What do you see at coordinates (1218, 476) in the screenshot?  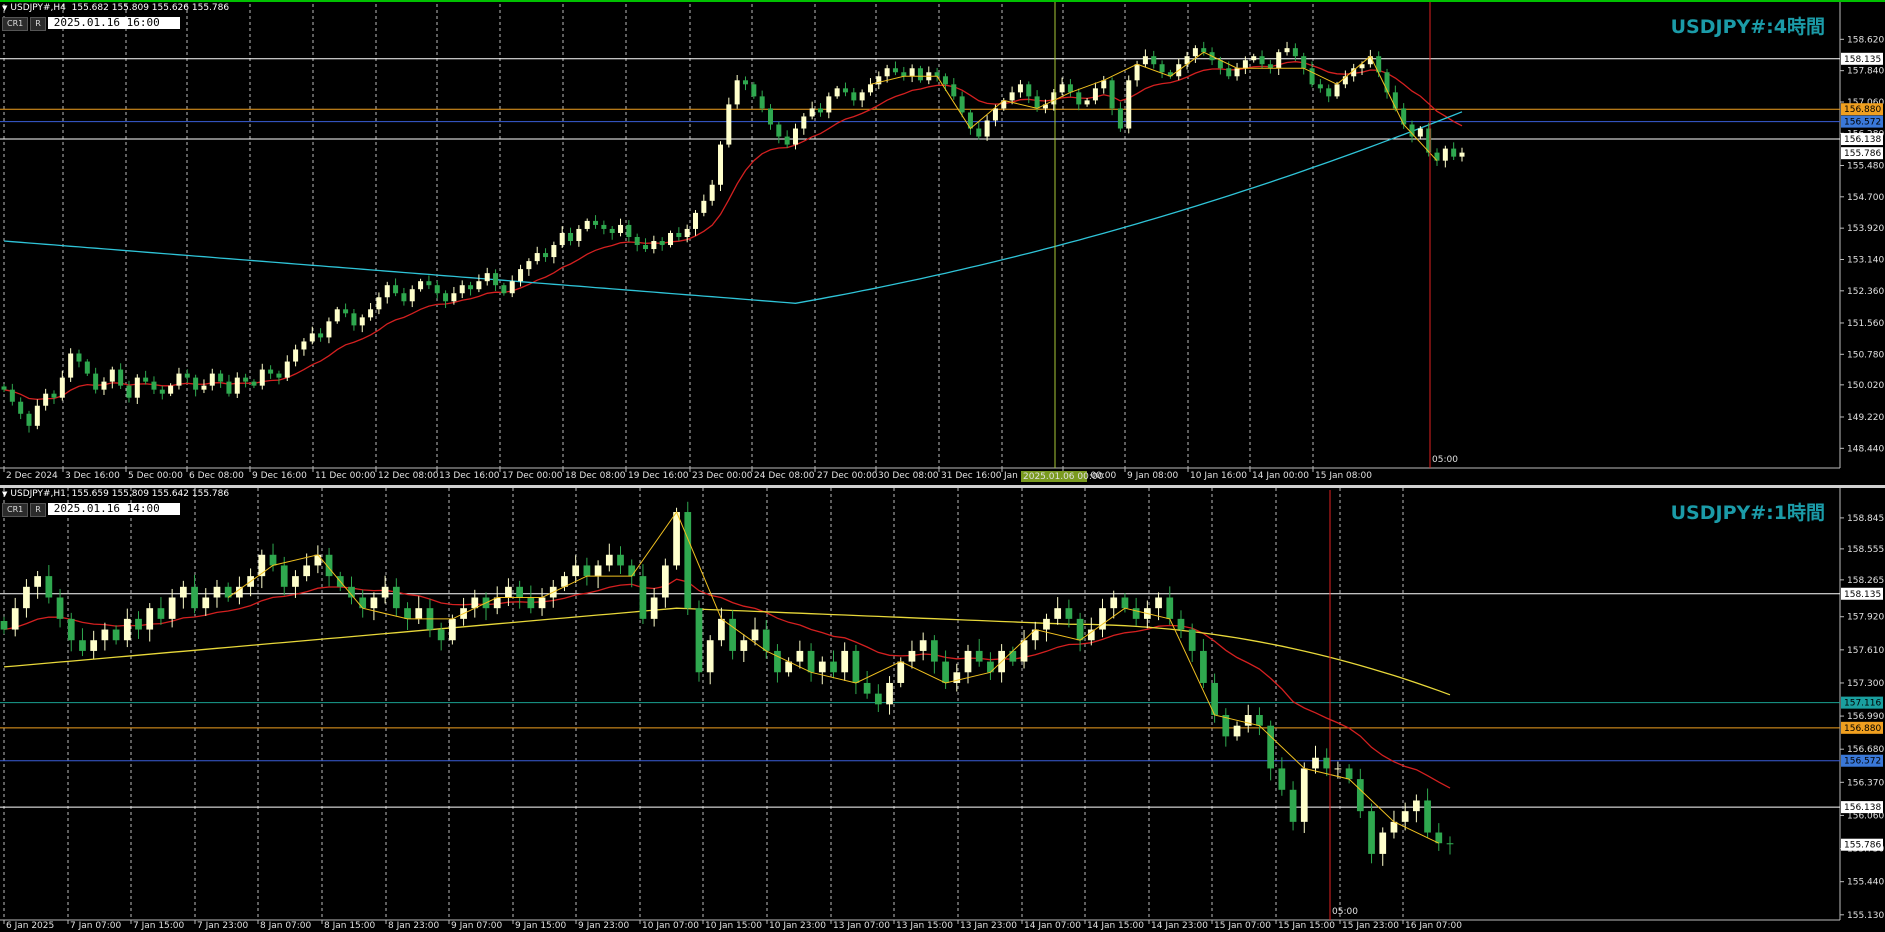 I see `x-tick-label: 10 Jan 16:00` at bounding box center [1218, 476].